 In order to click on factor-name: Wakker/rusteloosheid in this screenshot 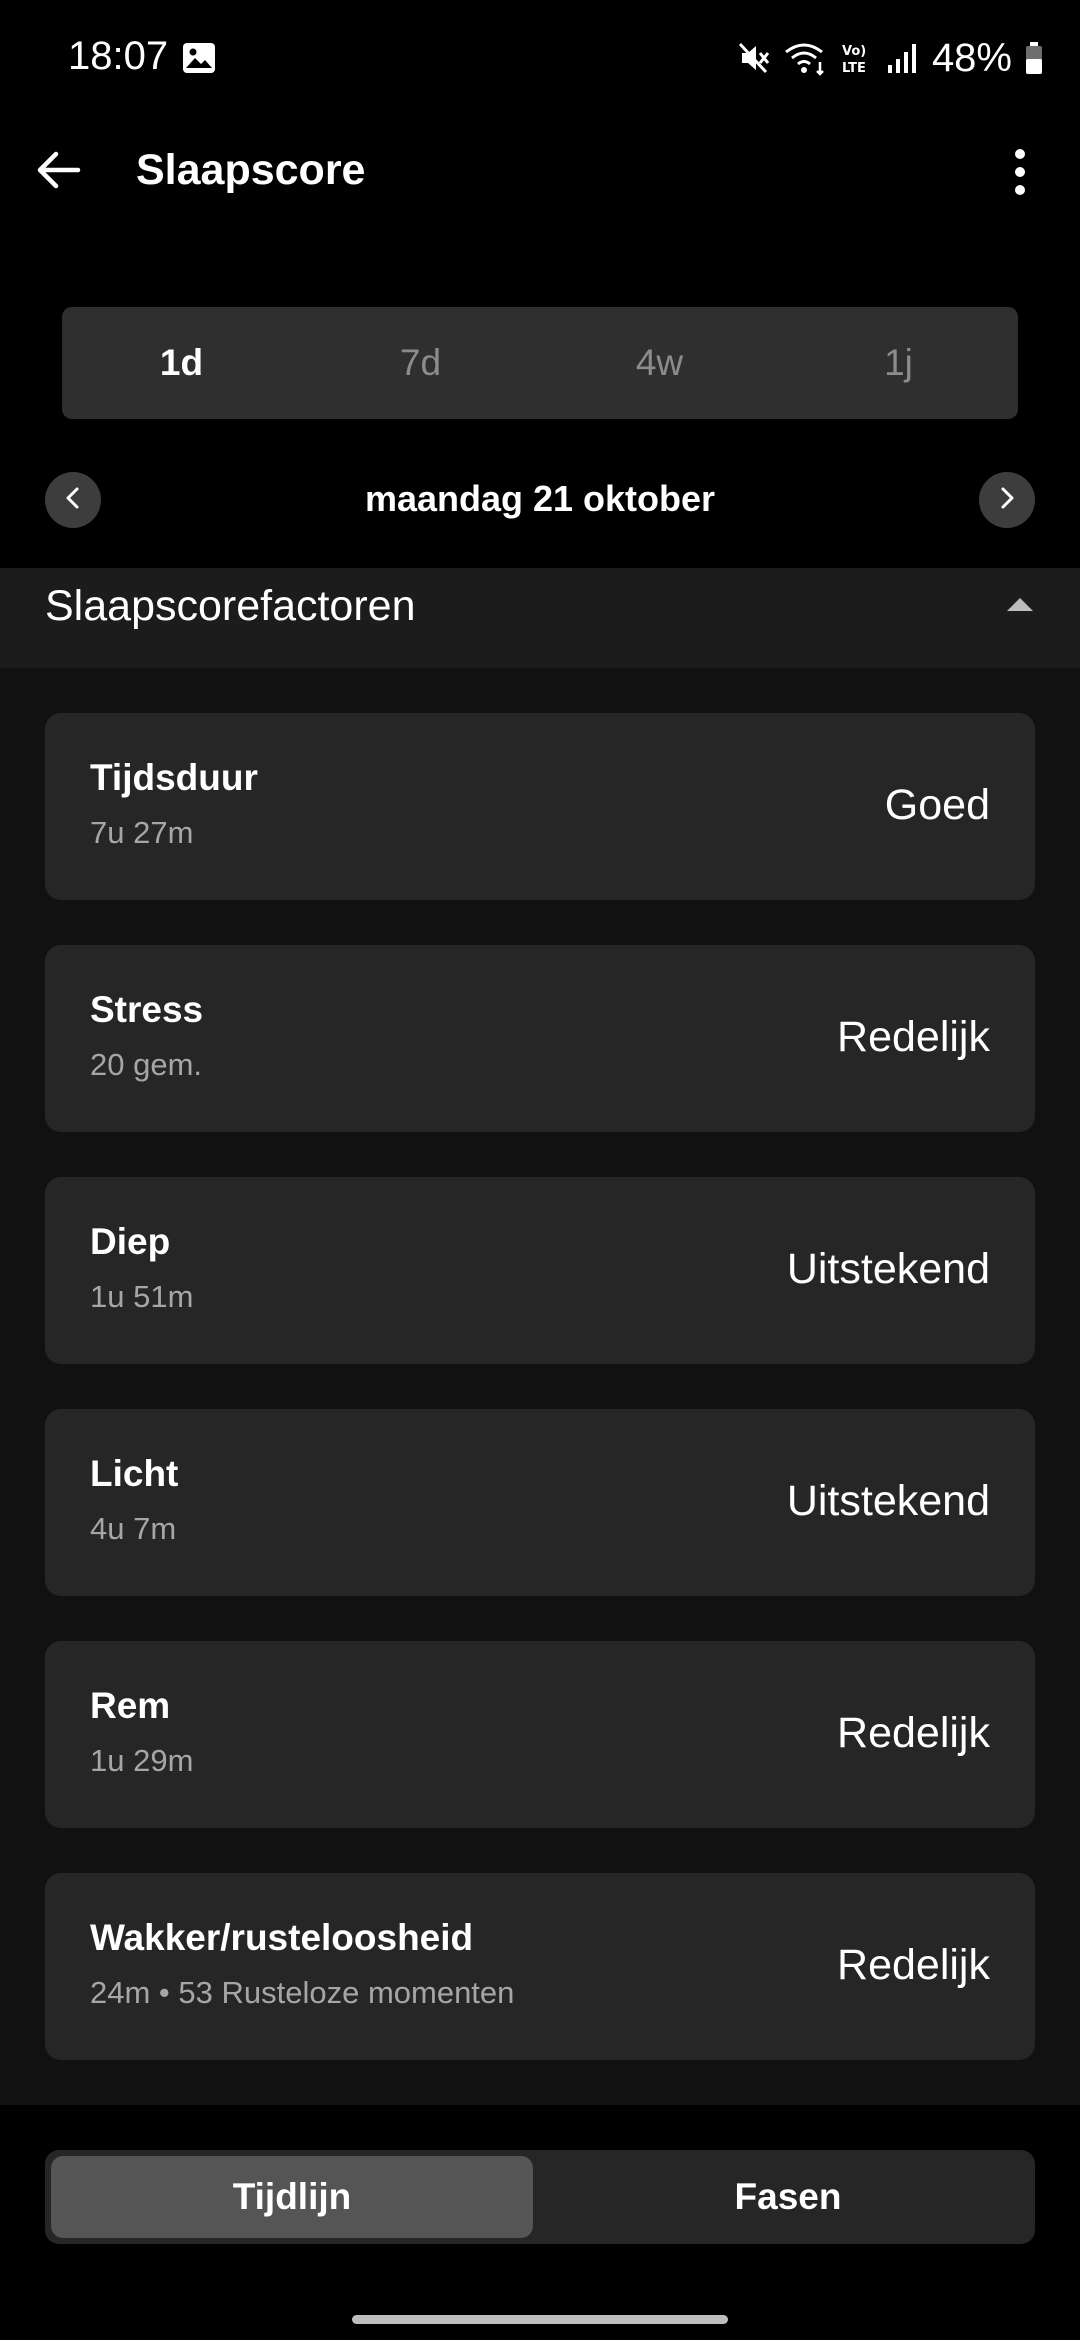, I will do `click(282, 1937)`.